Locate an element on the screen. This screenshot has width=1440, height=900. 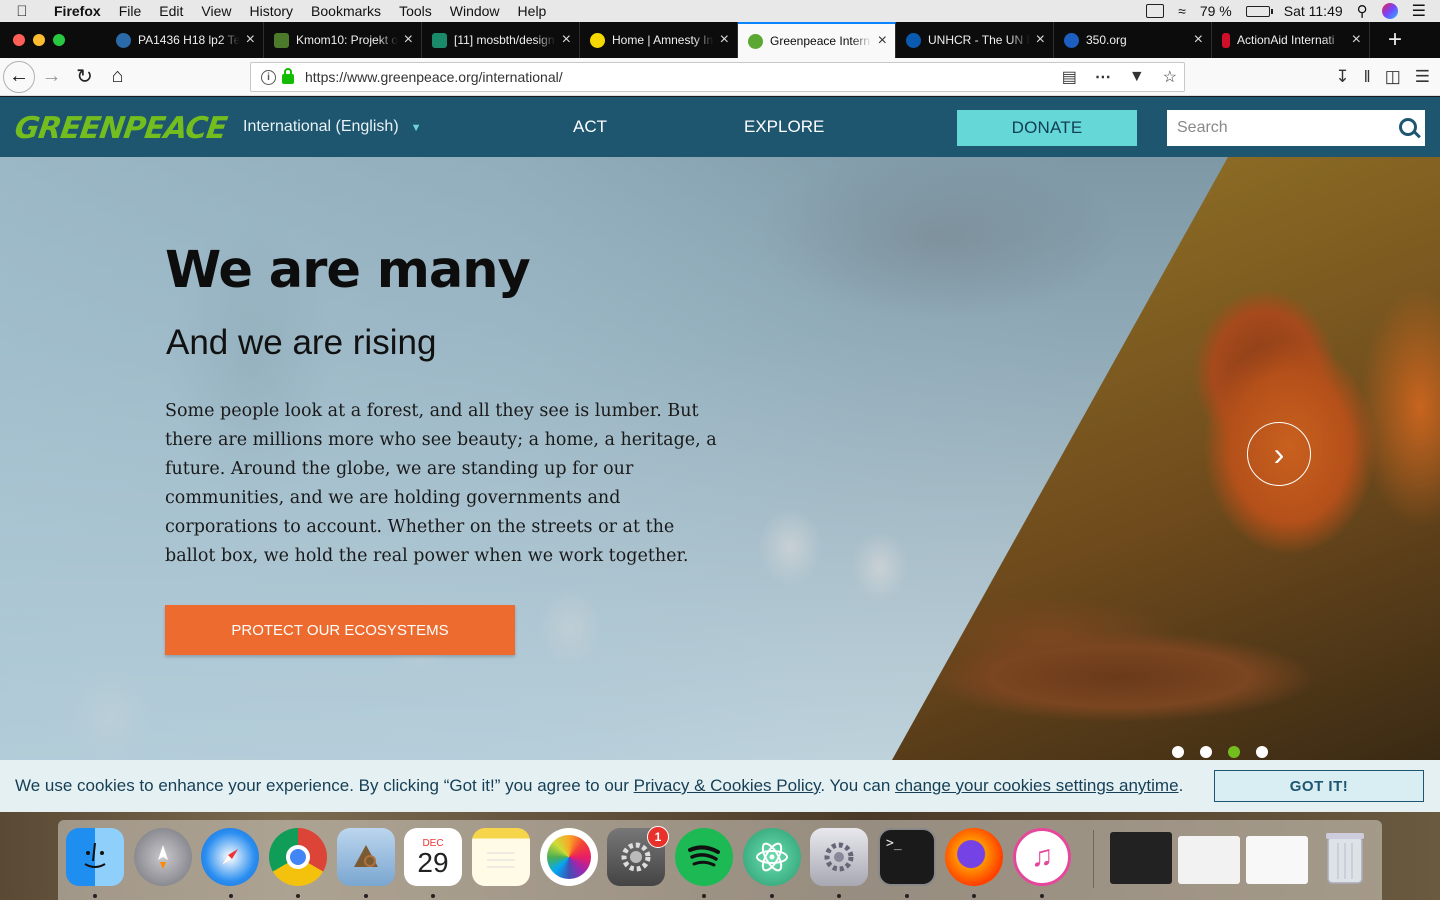
cookie-settings-link: change your cookies settings anytime is located at coordinates (1037, 785).